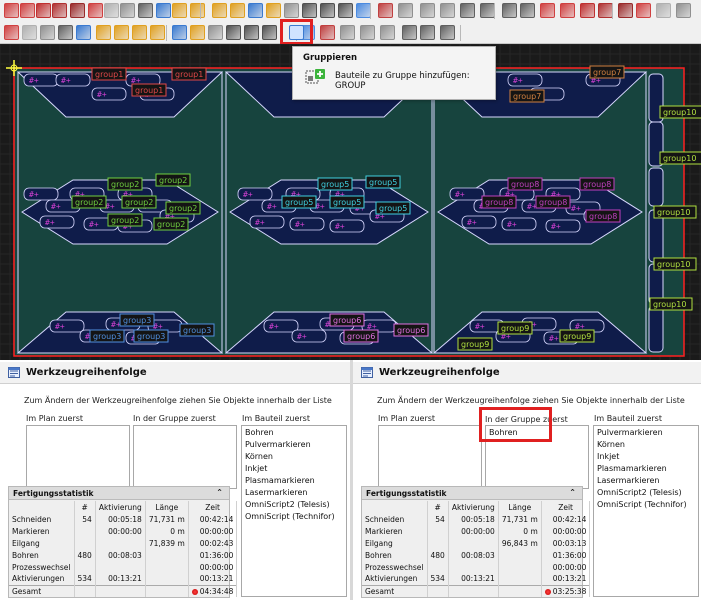 The height and width of the screenshot is (600, 701). I want to click on statistics-row: Eilgang 96,843 m 00:03:13, so click(476, 543).